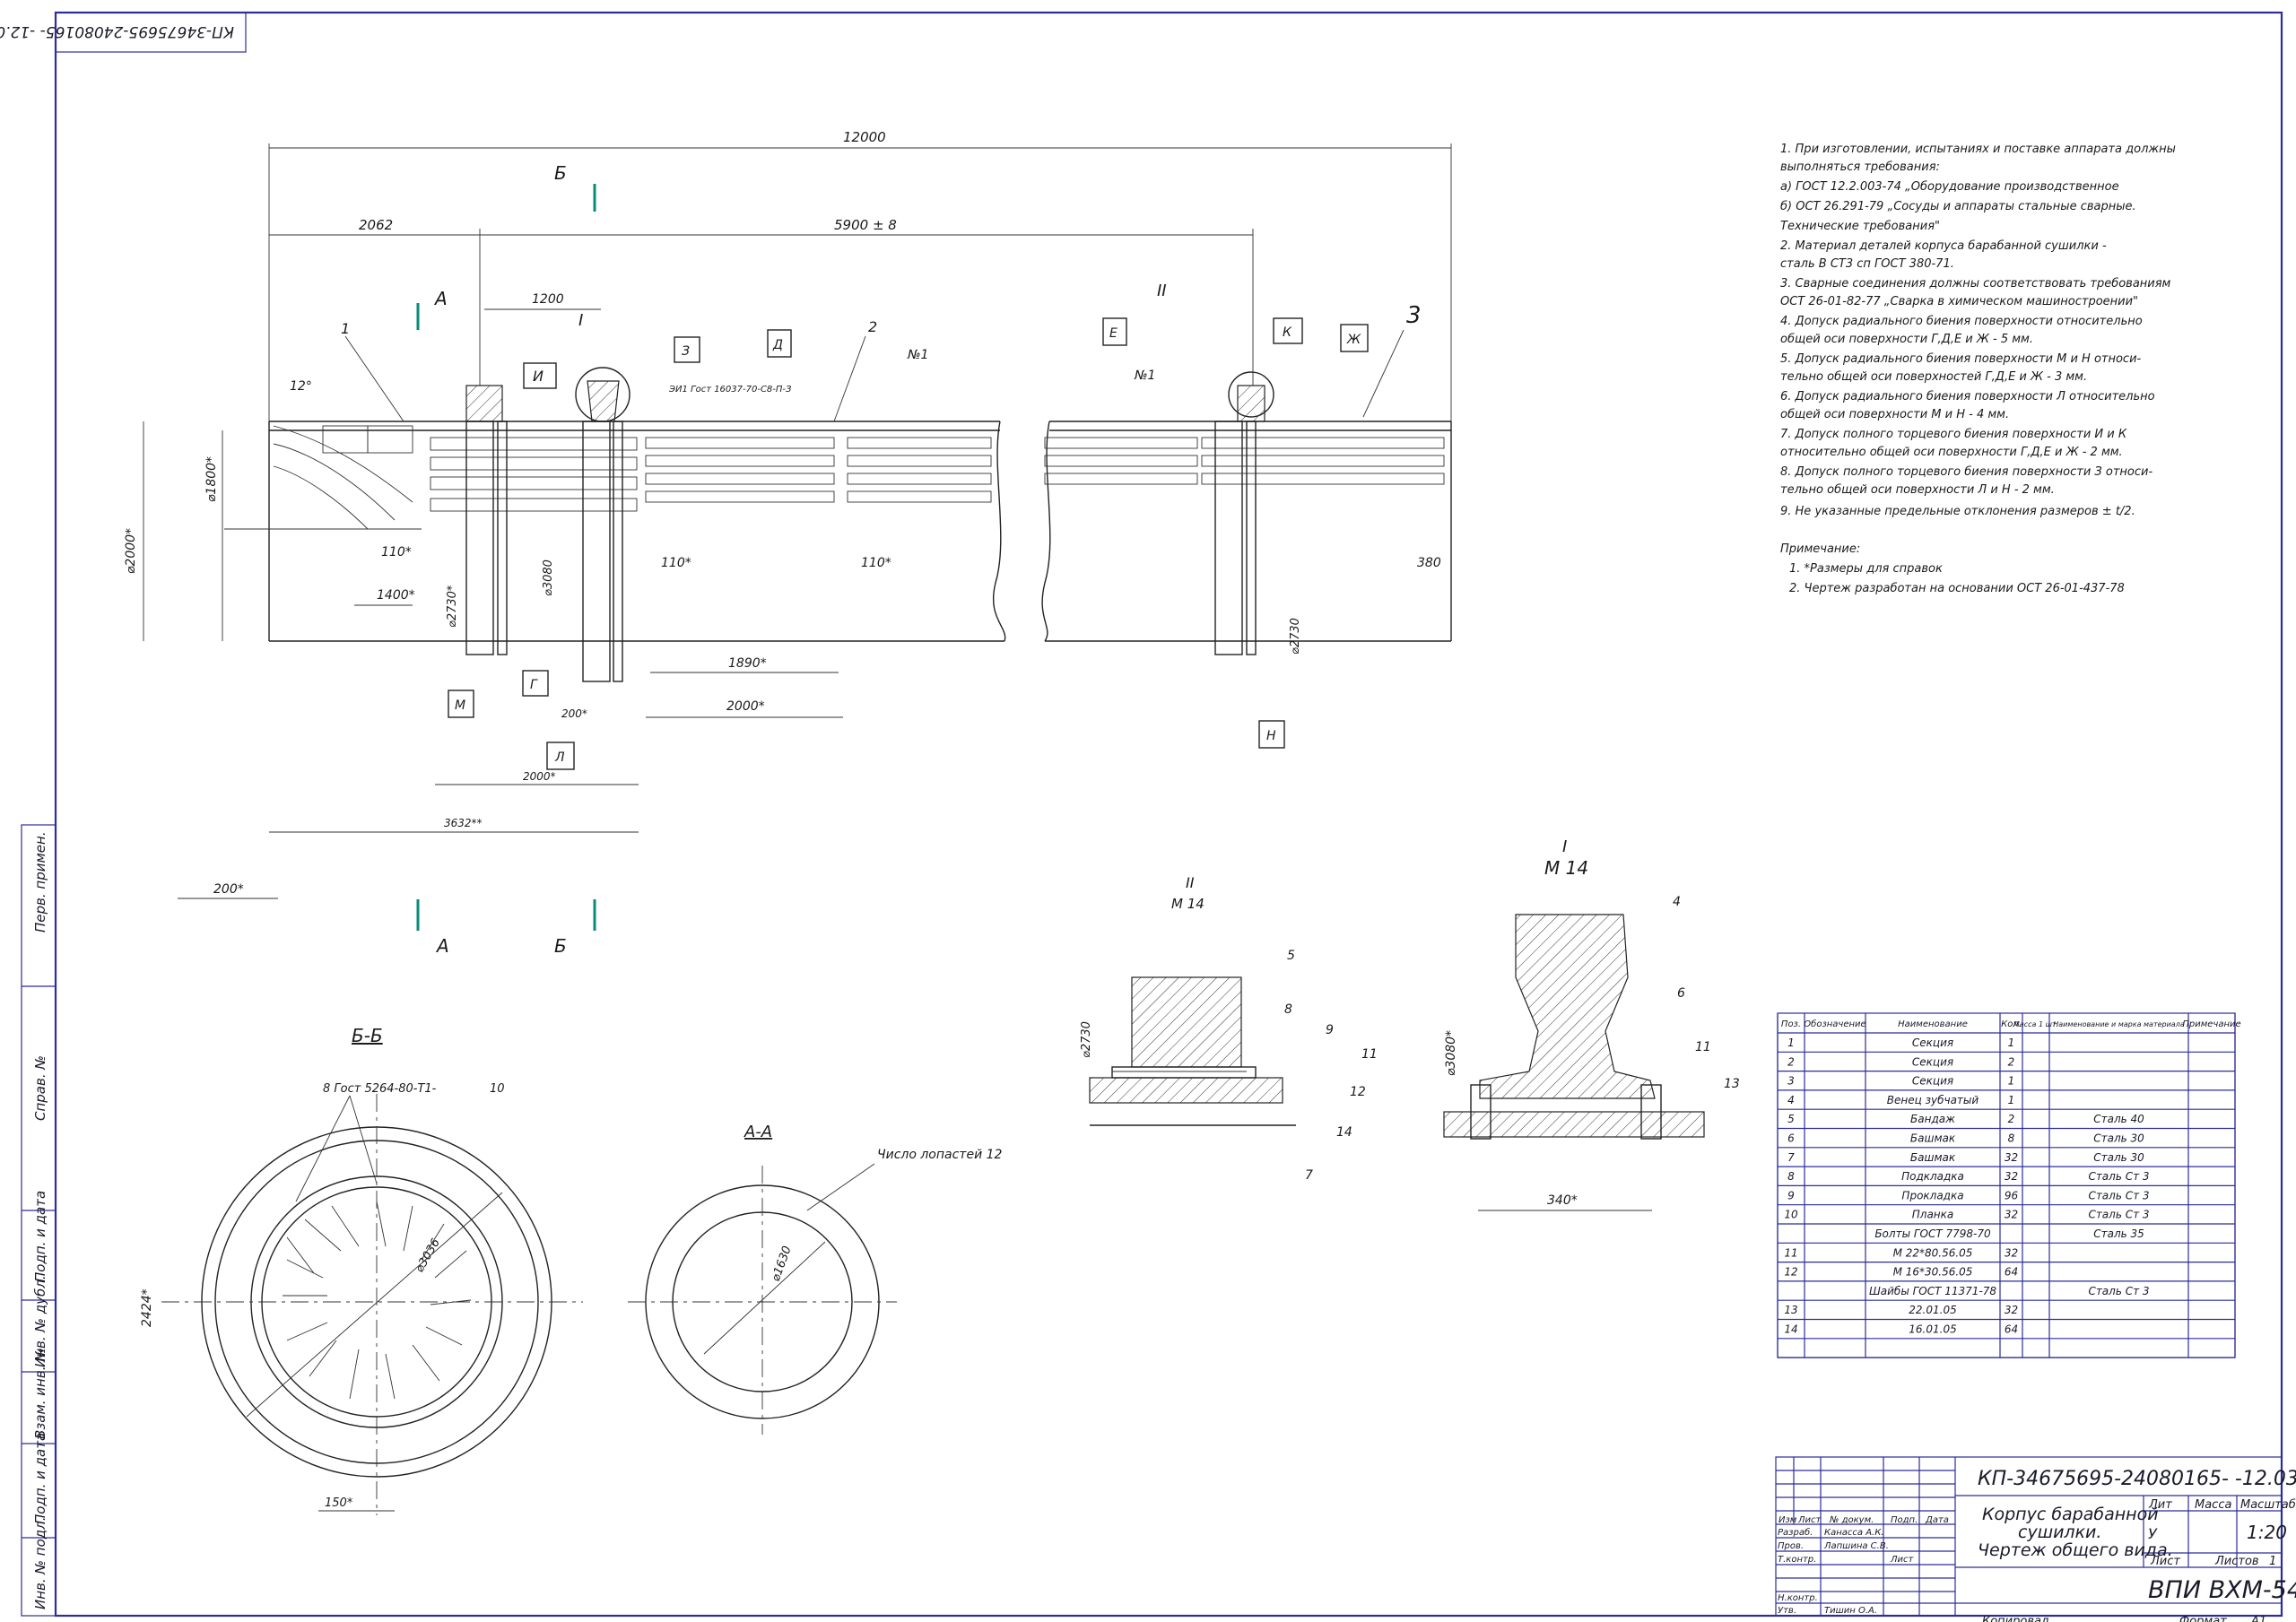 This screenshot has height=1622, width=2296. I want to click on callout-11b: 11, so click(1703, 1047).